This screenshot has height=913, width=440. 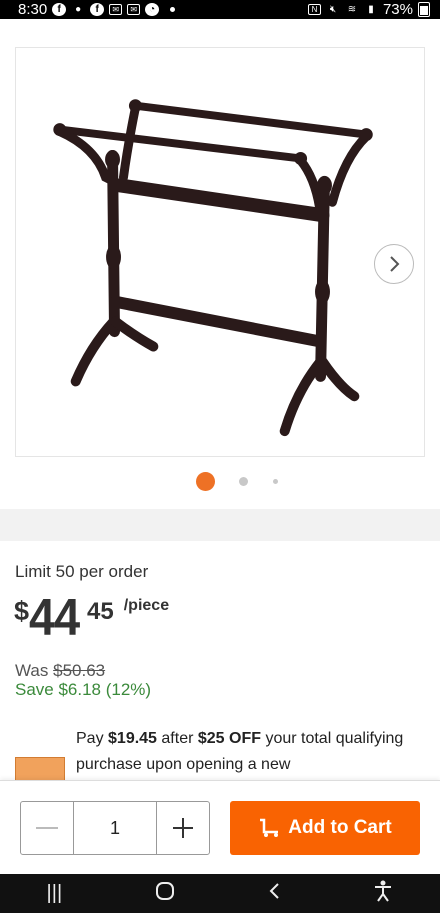 I want to click on savings: Save $6.18 (12%), so click(x=83, y=689).